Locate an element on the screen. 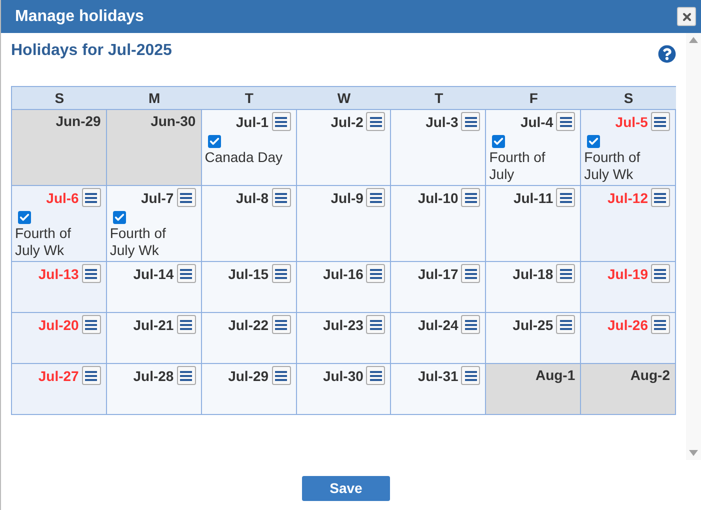  weekday-header: F is located at coordinates (534, 98).